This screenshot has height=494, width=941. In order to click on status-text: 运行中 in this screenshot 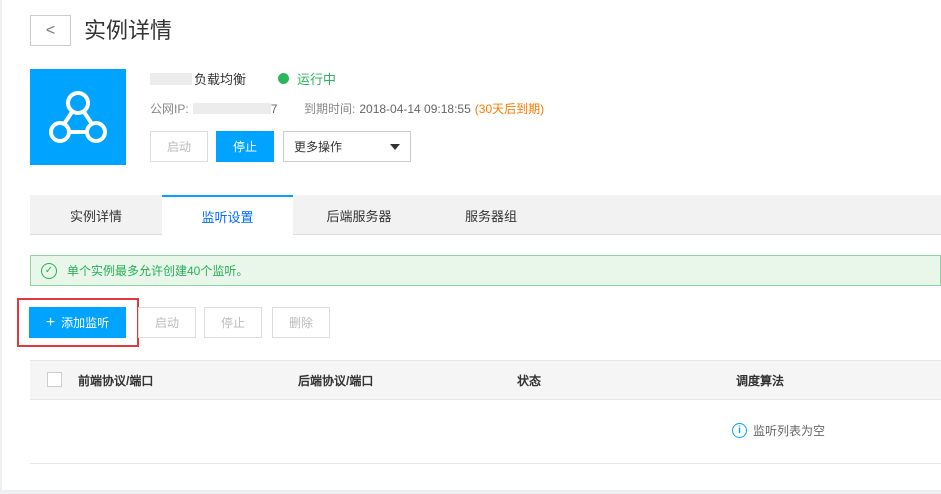, I will do `click(317, 79)`.